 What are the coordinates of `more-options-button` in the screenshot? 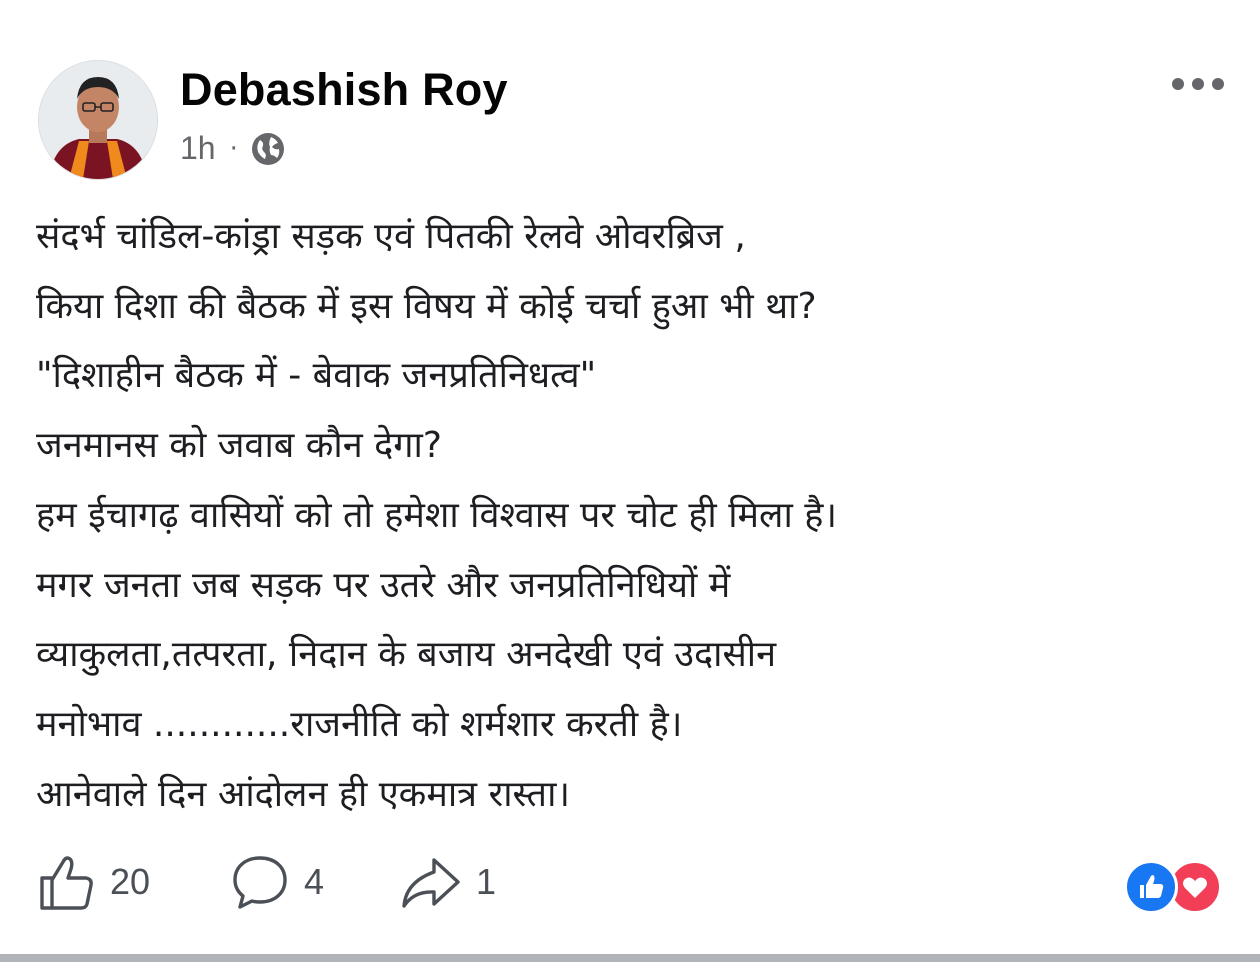 It's located at (1200, 84).